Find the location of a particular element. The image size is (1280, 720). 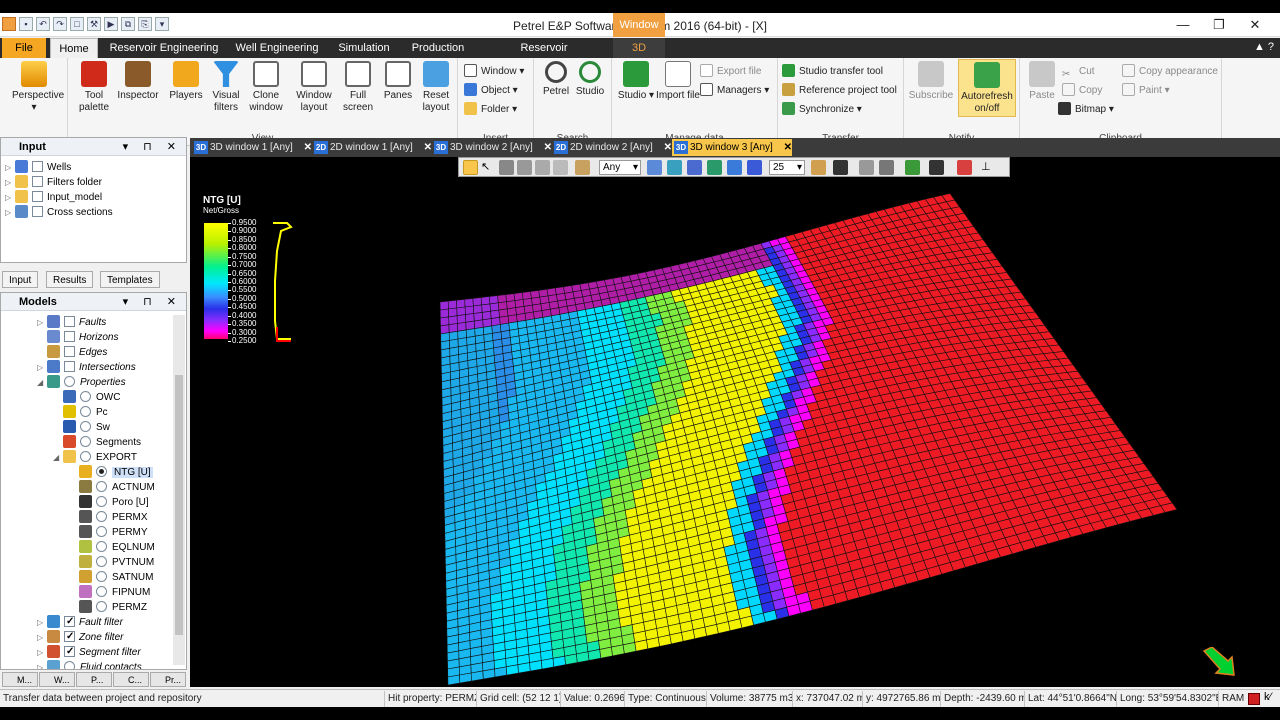

managers-button: Managers ▾ is located at coordinates (734, 91).